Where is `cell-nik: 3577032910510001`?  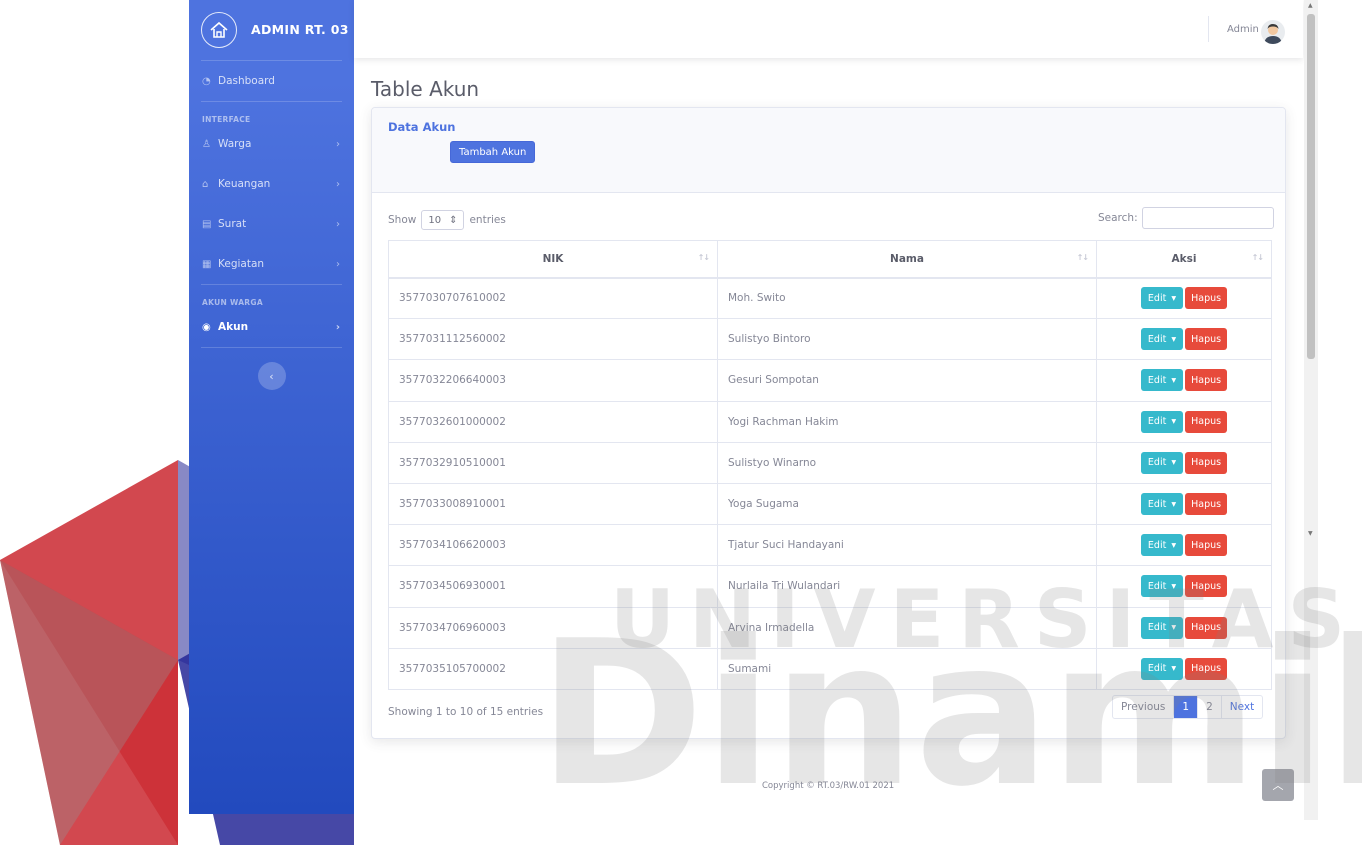 cell-nik: 3577032910510001 is located at coordinates (553, 462).